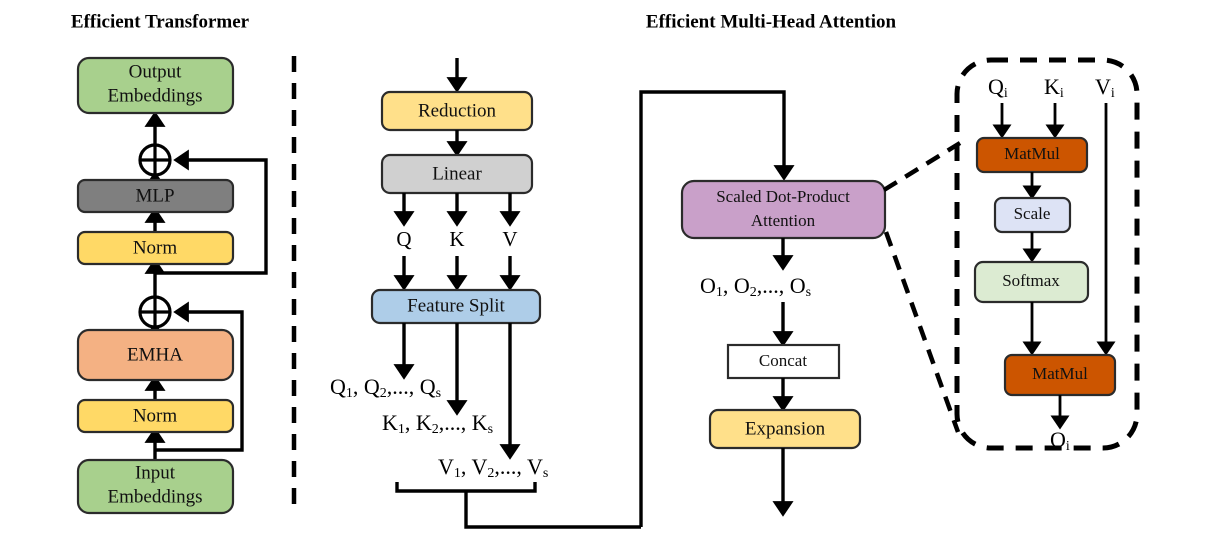 The image size is (1217, 552). What do you see at coordinates (493, 467) in the screenshot?
I see `sequence-v: V1, V2,..., Vs` at bounding box center [493, 467].